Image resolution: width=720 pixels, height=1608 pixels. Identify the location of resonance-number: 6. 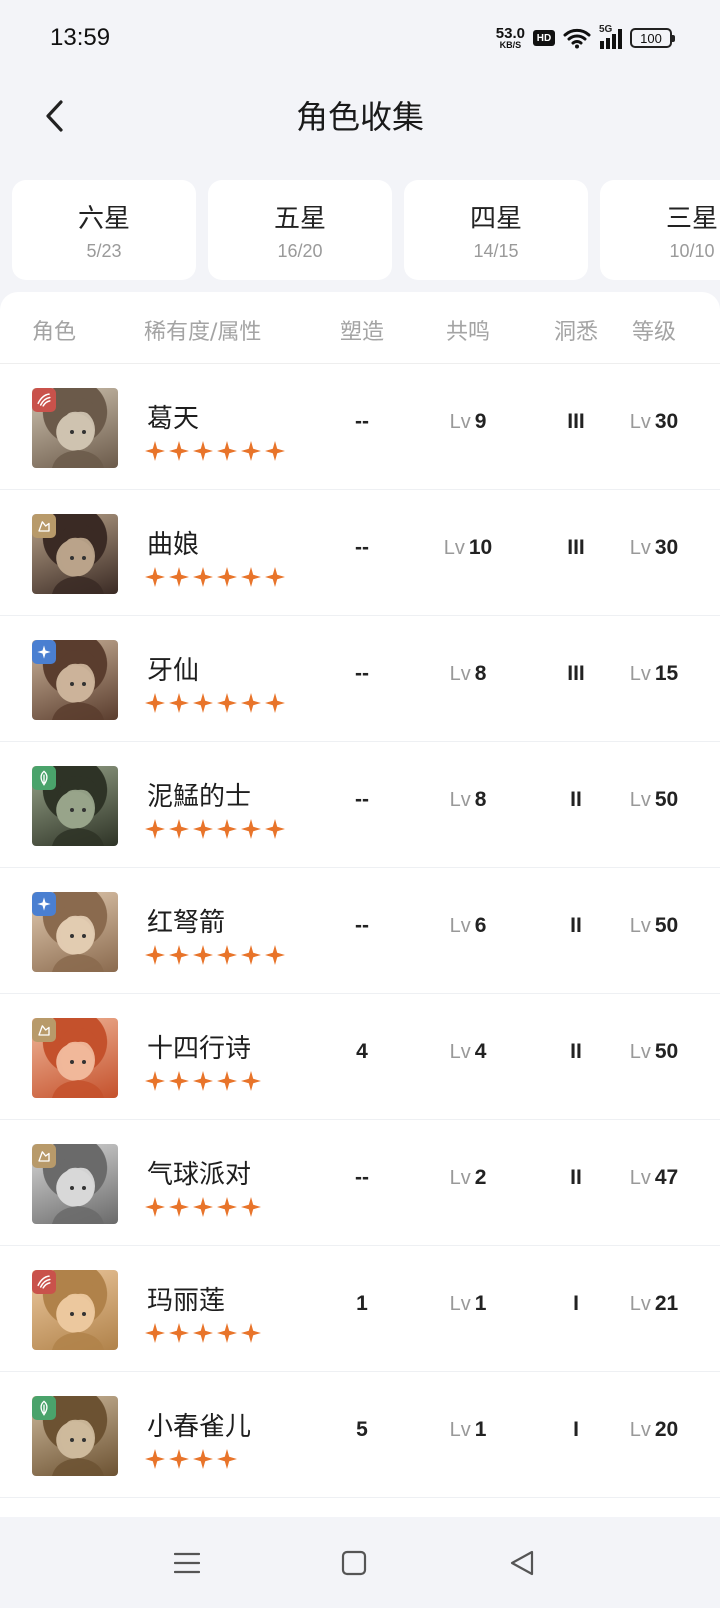
(480, 925).